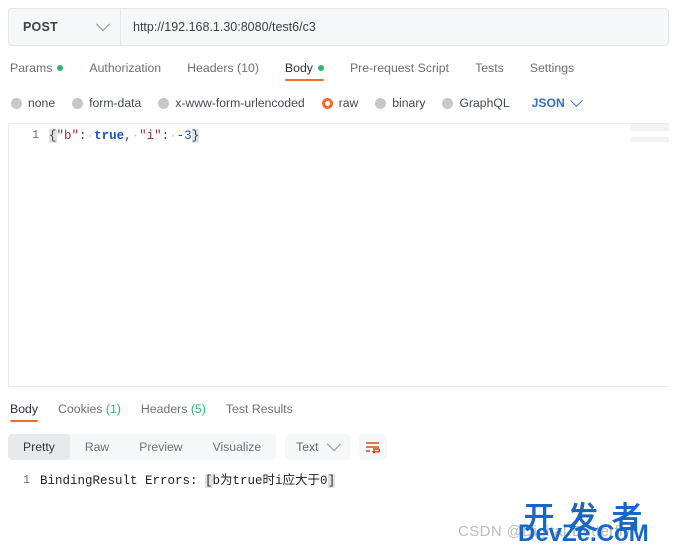 The width and height of the screenshot is (677, 555). I want to click on body-type-graphql: GraphQL, so click(476, 103).